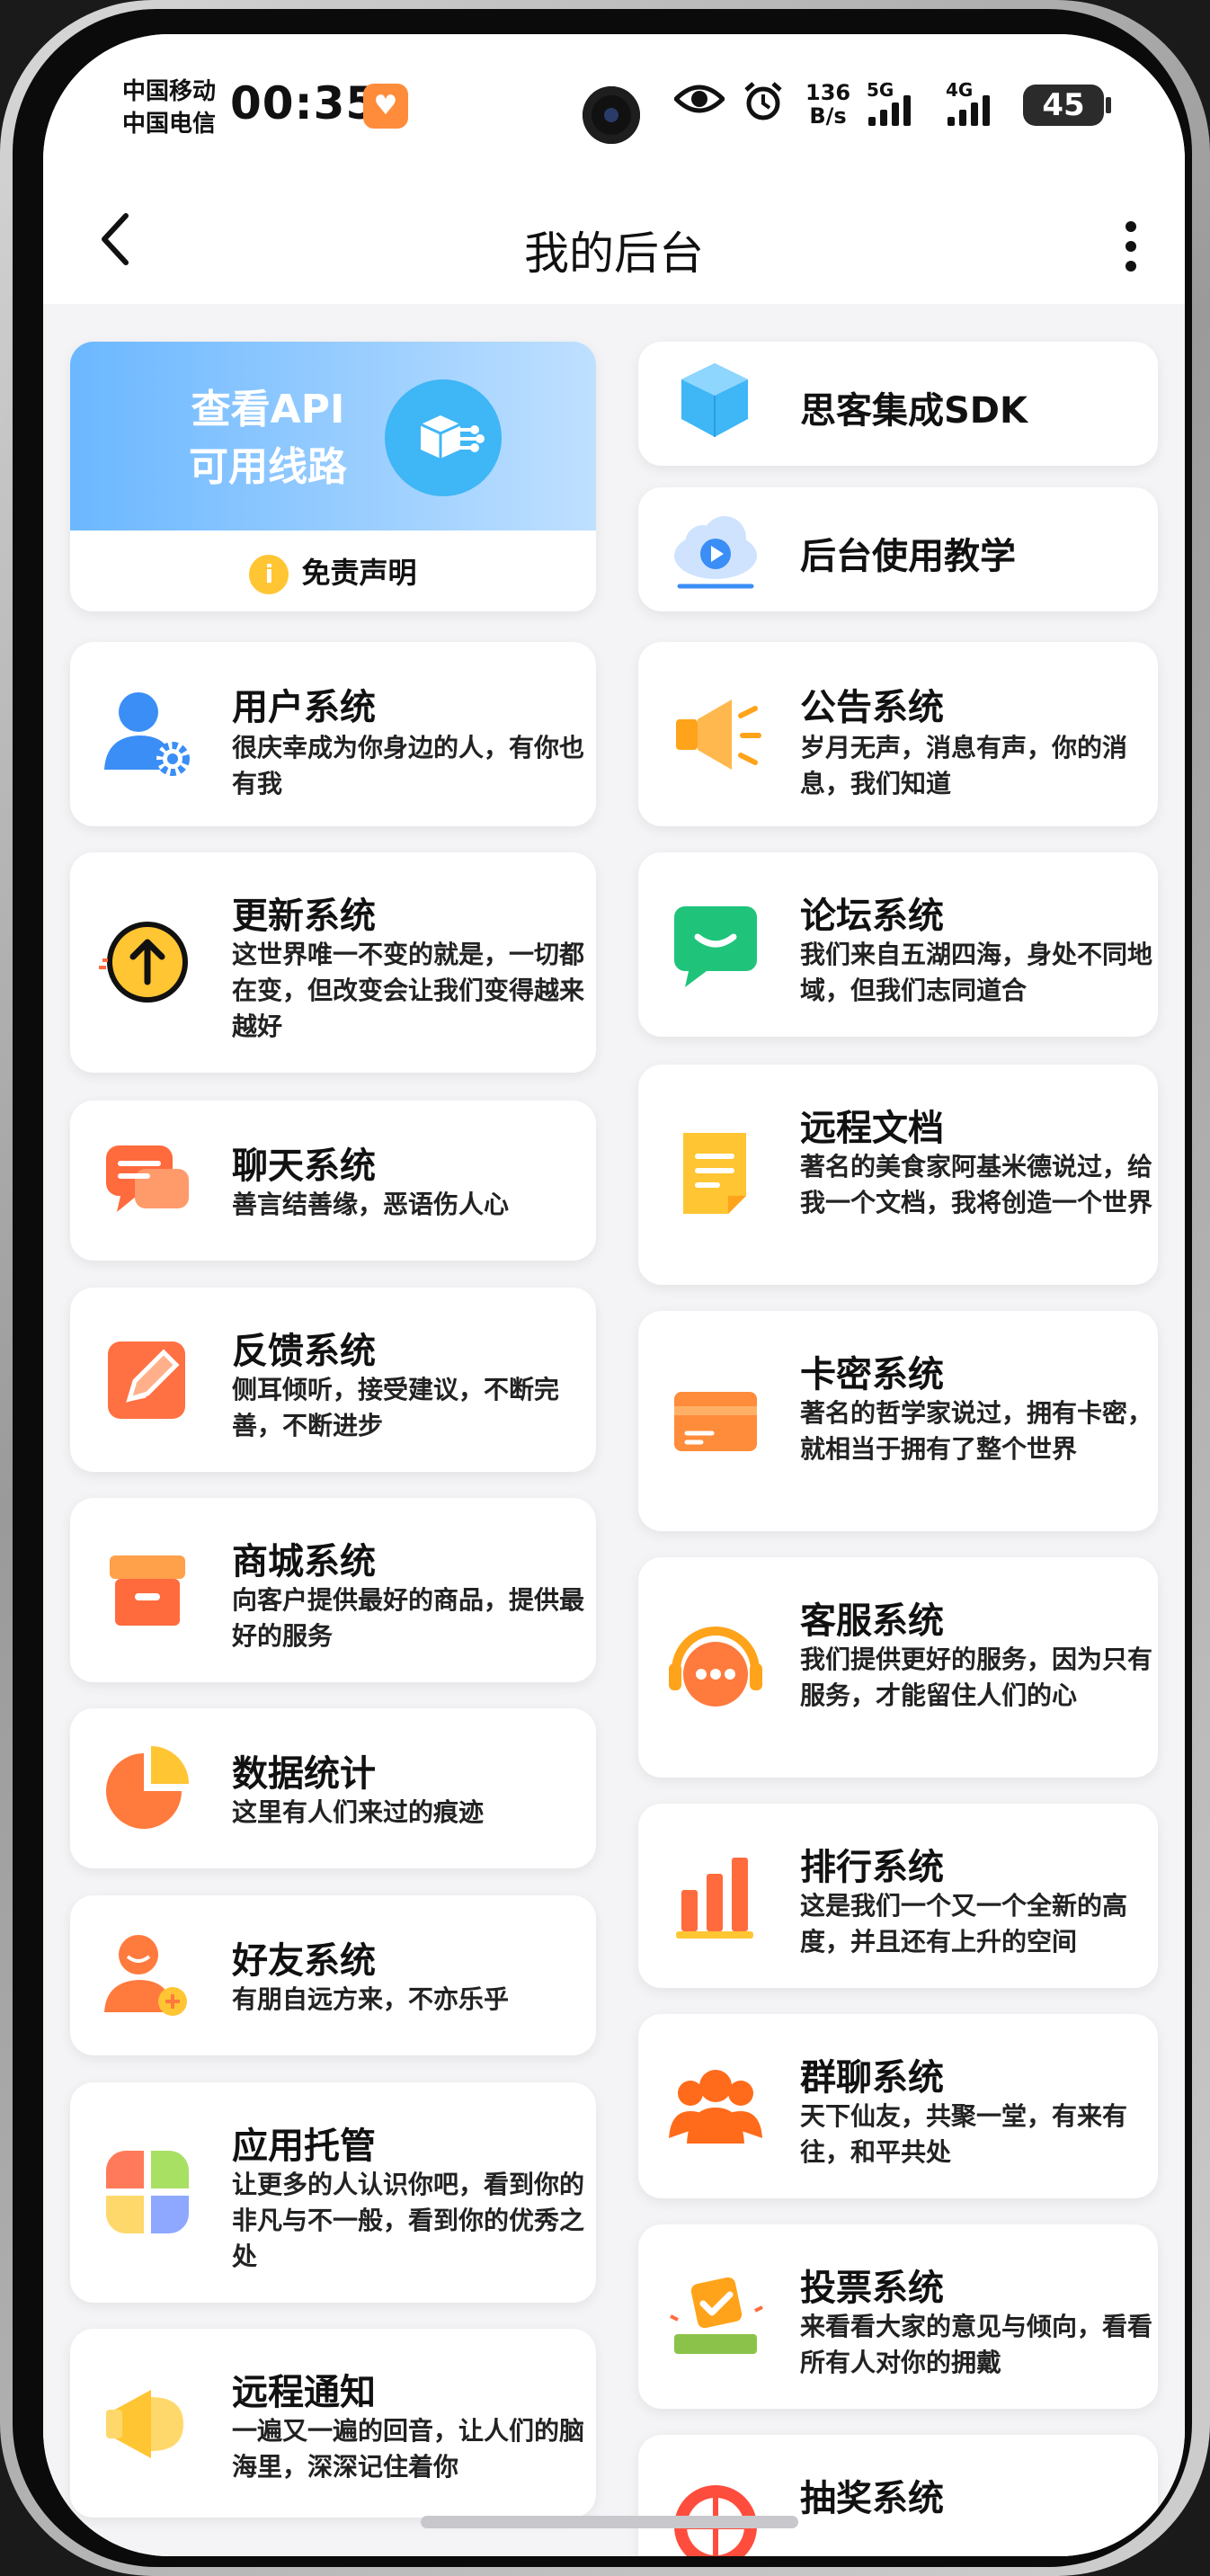  I want to click on user-system-card: 用户系统 很庆幸成为你身边的人，有你也有我, so click(333, 734).